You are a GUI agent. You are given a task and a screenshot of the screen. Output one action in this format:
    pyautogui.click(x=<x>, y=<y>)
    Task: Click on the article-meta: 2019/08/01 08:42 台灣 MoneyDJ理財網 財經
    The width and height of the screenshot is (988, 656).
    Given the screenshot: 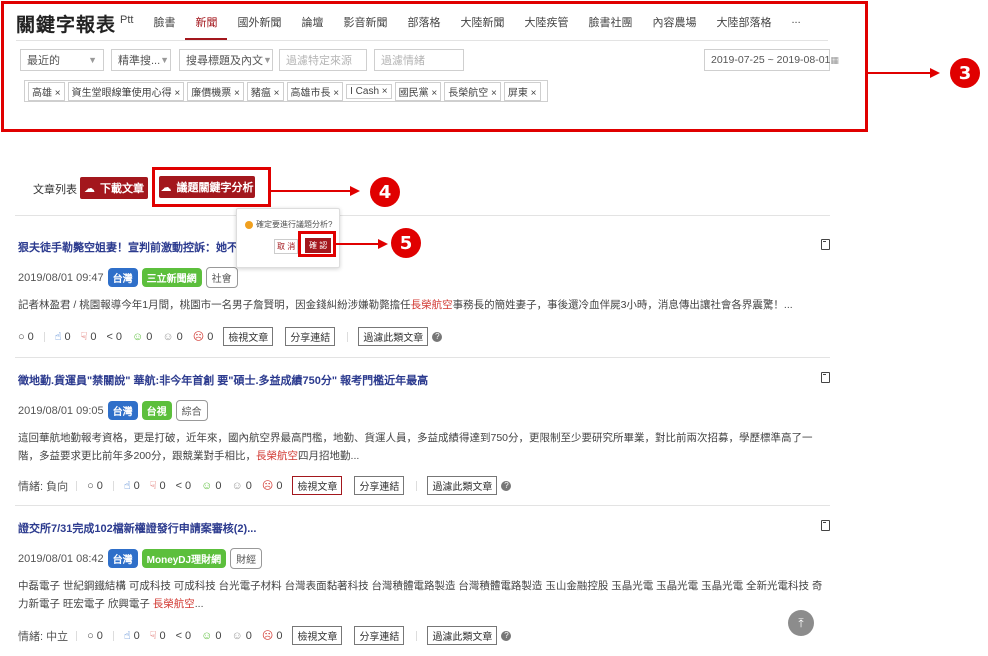 What is the action you would take?
    pyautogui.click(x=140, y=558)
    